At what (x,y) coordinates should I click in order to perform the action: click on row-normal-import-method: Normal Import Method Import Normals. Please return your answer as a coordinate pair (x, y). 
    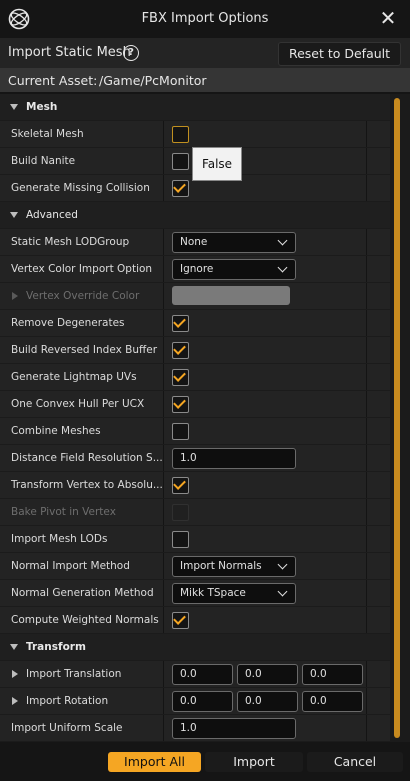
    Looking at the image, I should click on (195, 566).